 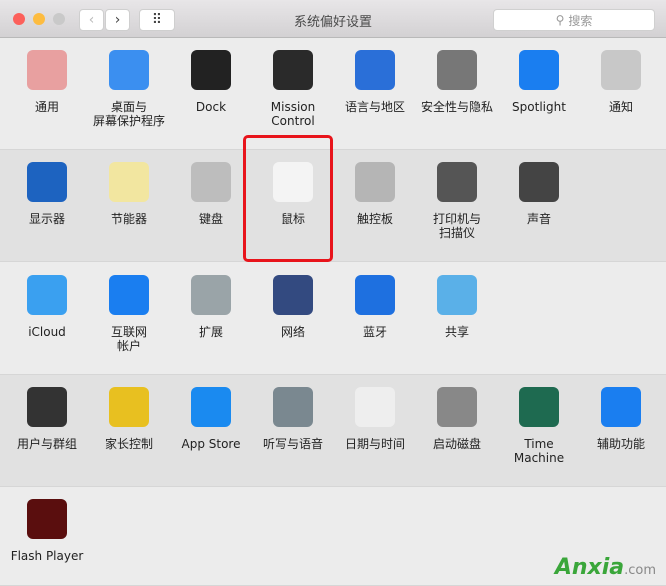 I want to click on pref-label: Spotlight, so click(x=539, y=107).